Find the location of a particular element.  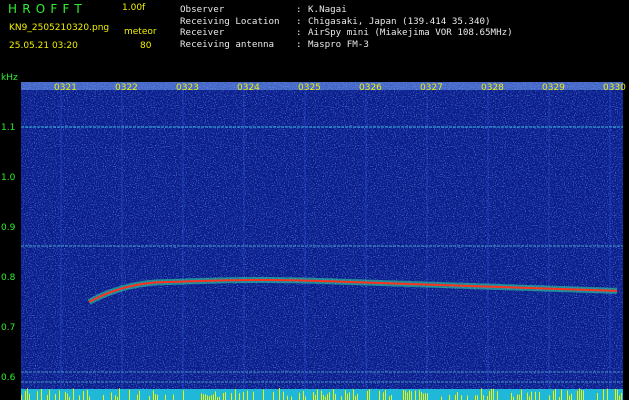

info-key: Receiver is located at coordinates (202, 32).